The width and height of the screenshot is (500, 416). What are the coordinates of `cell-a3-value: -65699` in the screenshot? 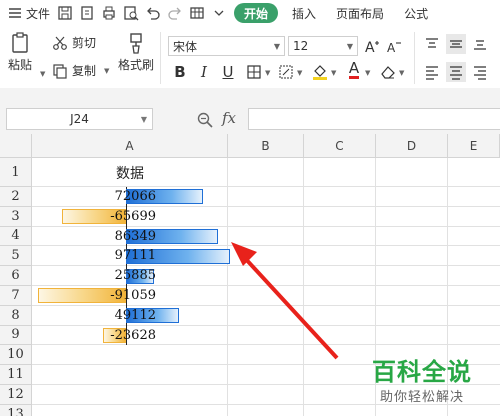 It's located at (110, 217).